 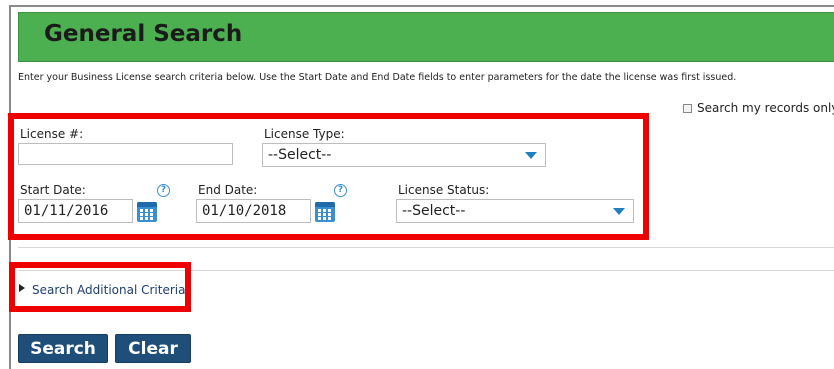 What do you see at coordinates (765, 108) in the screenshot?
I see `search-my-records-label: Search my records only` at bounding box center [765, 108].